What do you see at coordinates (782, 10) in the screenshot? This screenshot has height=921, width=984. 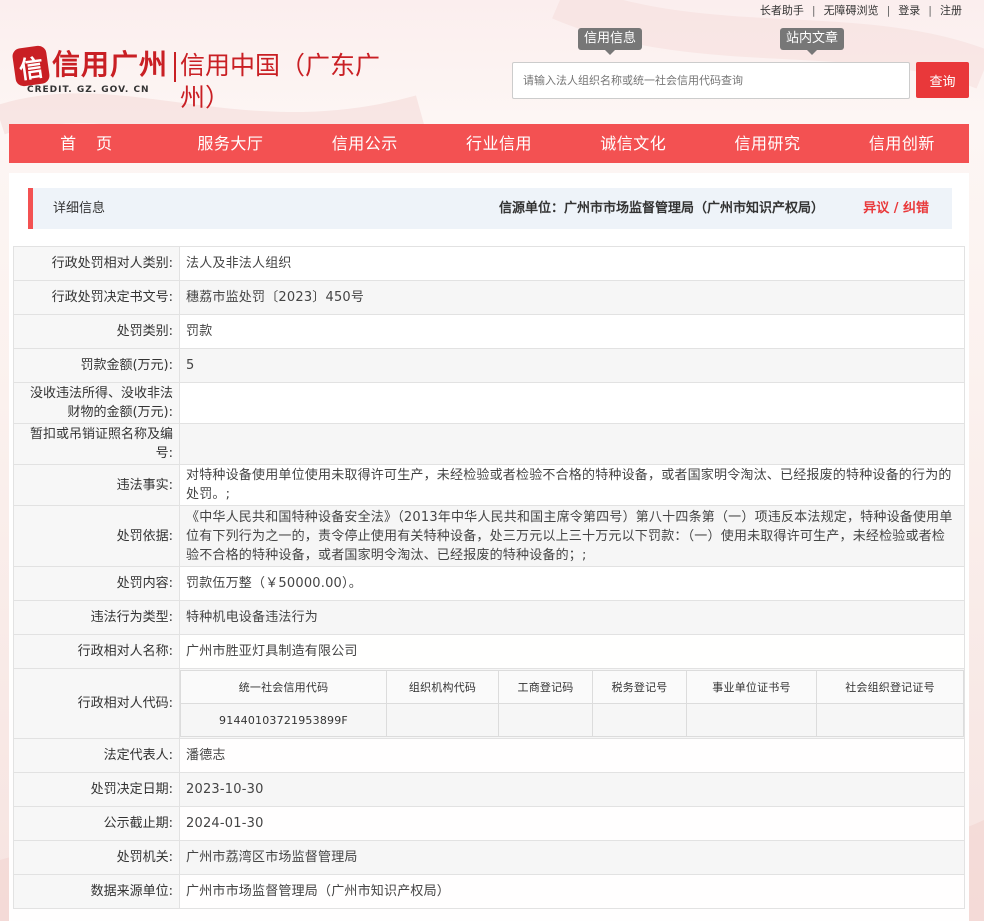 I see `elder-helper-link: 长者助手` at bounding box center [782, 10].